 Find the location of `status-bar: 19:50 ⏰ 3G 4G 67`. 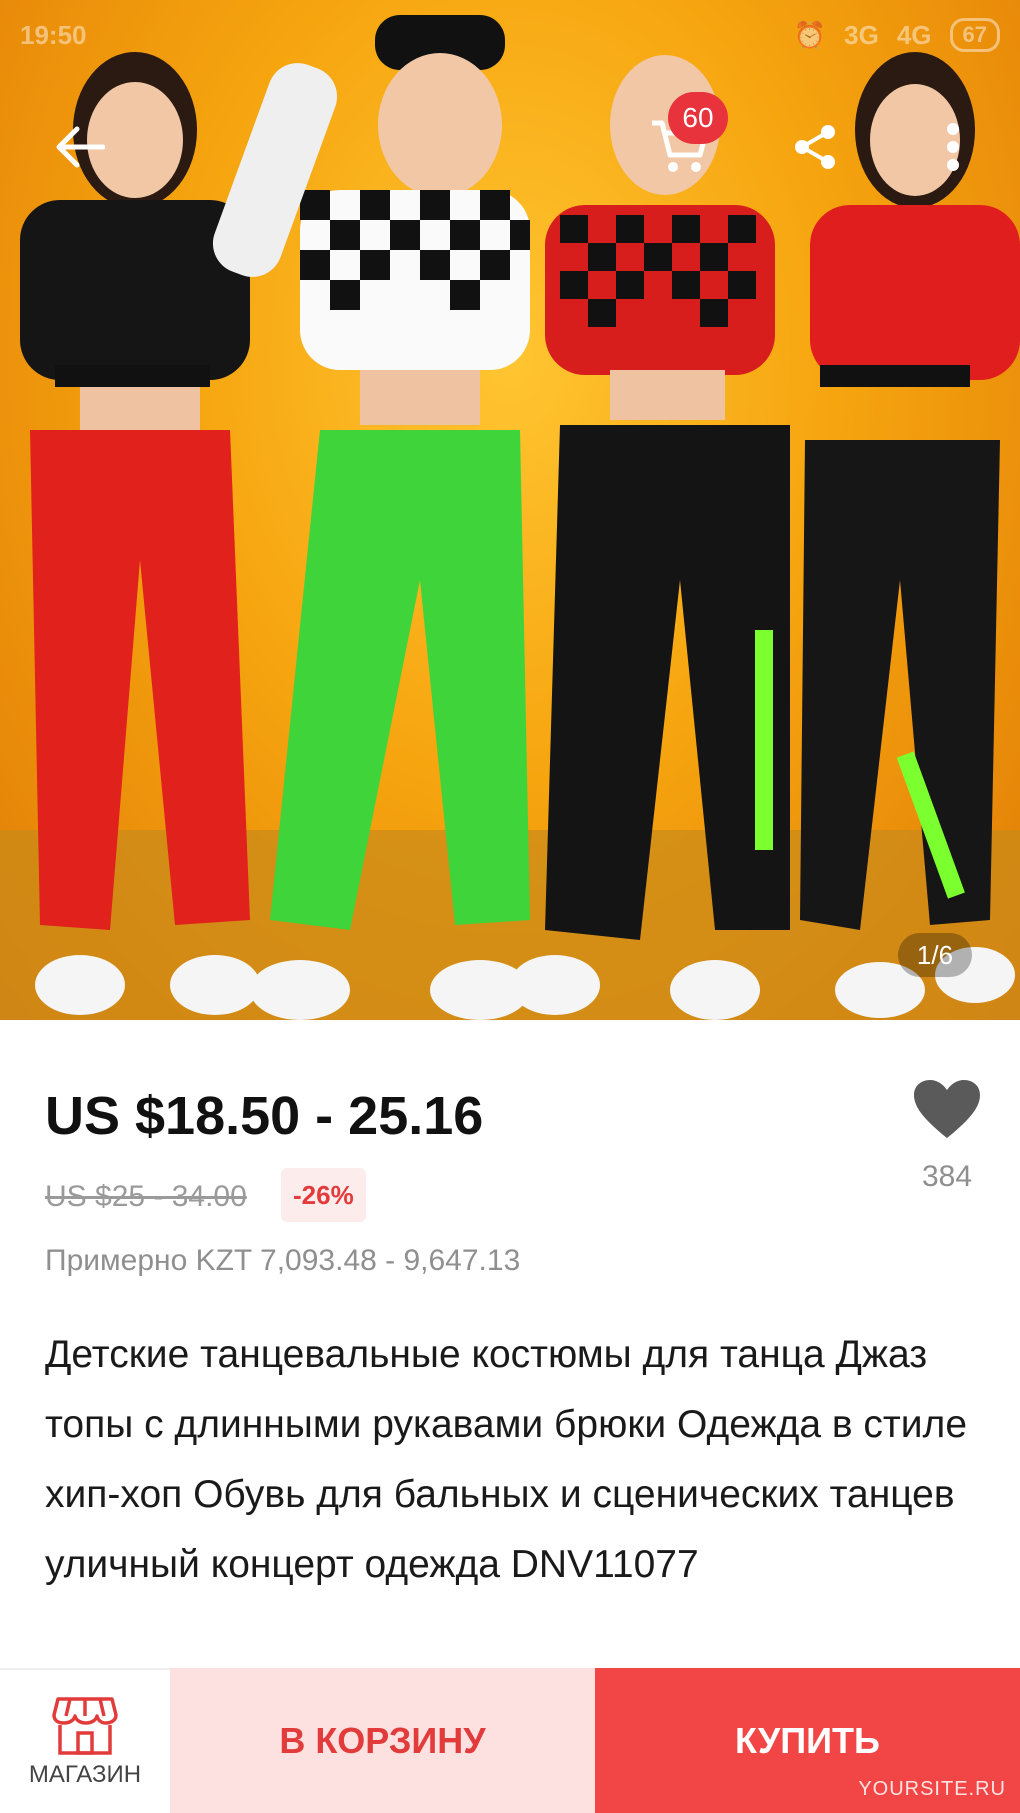

status-bar: 19:50 ⏰ 3G 4G 67 is located at coordinates (510, 35).